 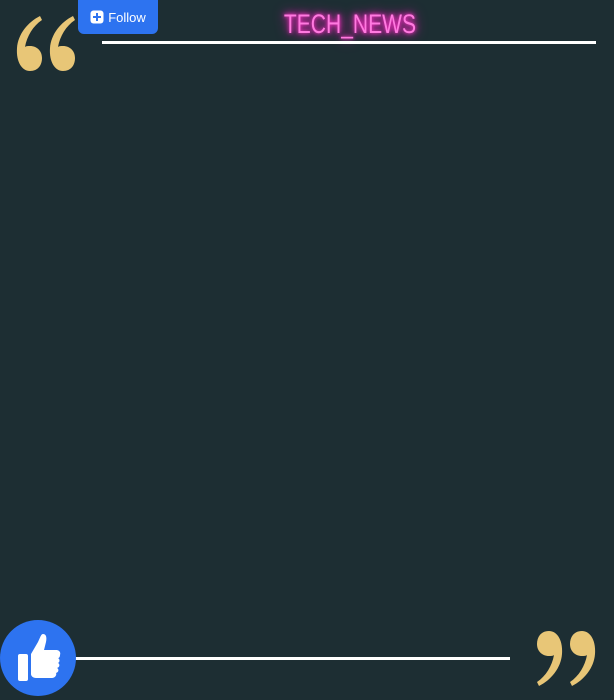 What do you see at coordinates (291, 658) in the screenshot?
I see `bottom-divider` at bounding box center [291, 658].